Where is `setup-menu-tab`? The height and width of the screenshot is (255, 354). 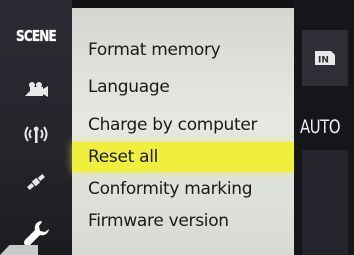
setup-menu-tab is located at coordinates (37, 232).